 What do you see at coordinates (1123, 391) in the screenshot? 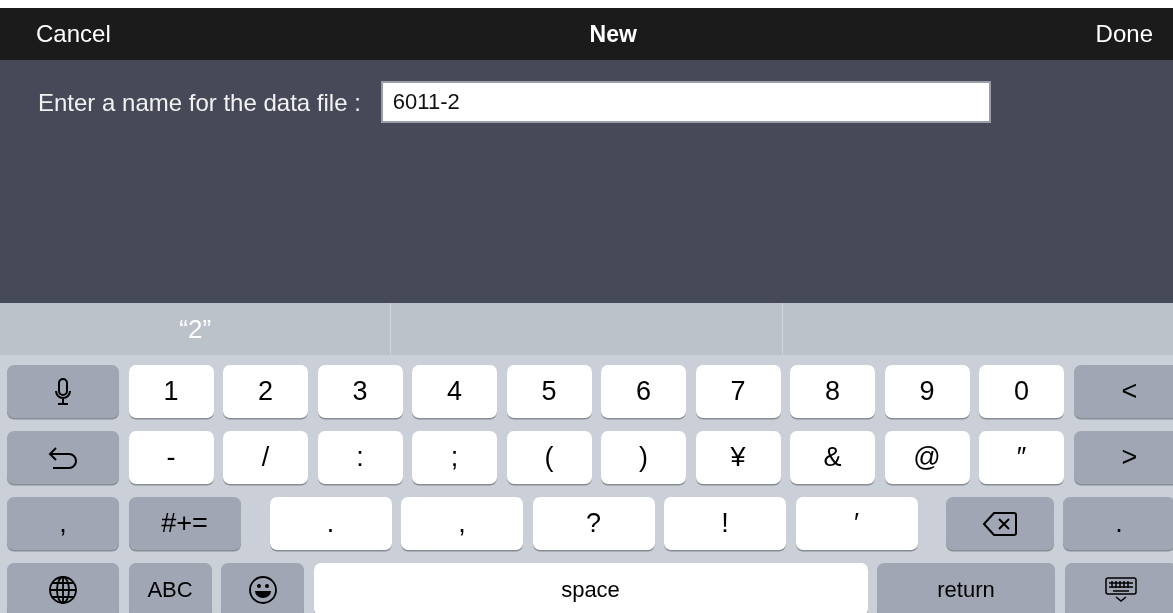
I see `key: <` at bounding box center [1123, 391].